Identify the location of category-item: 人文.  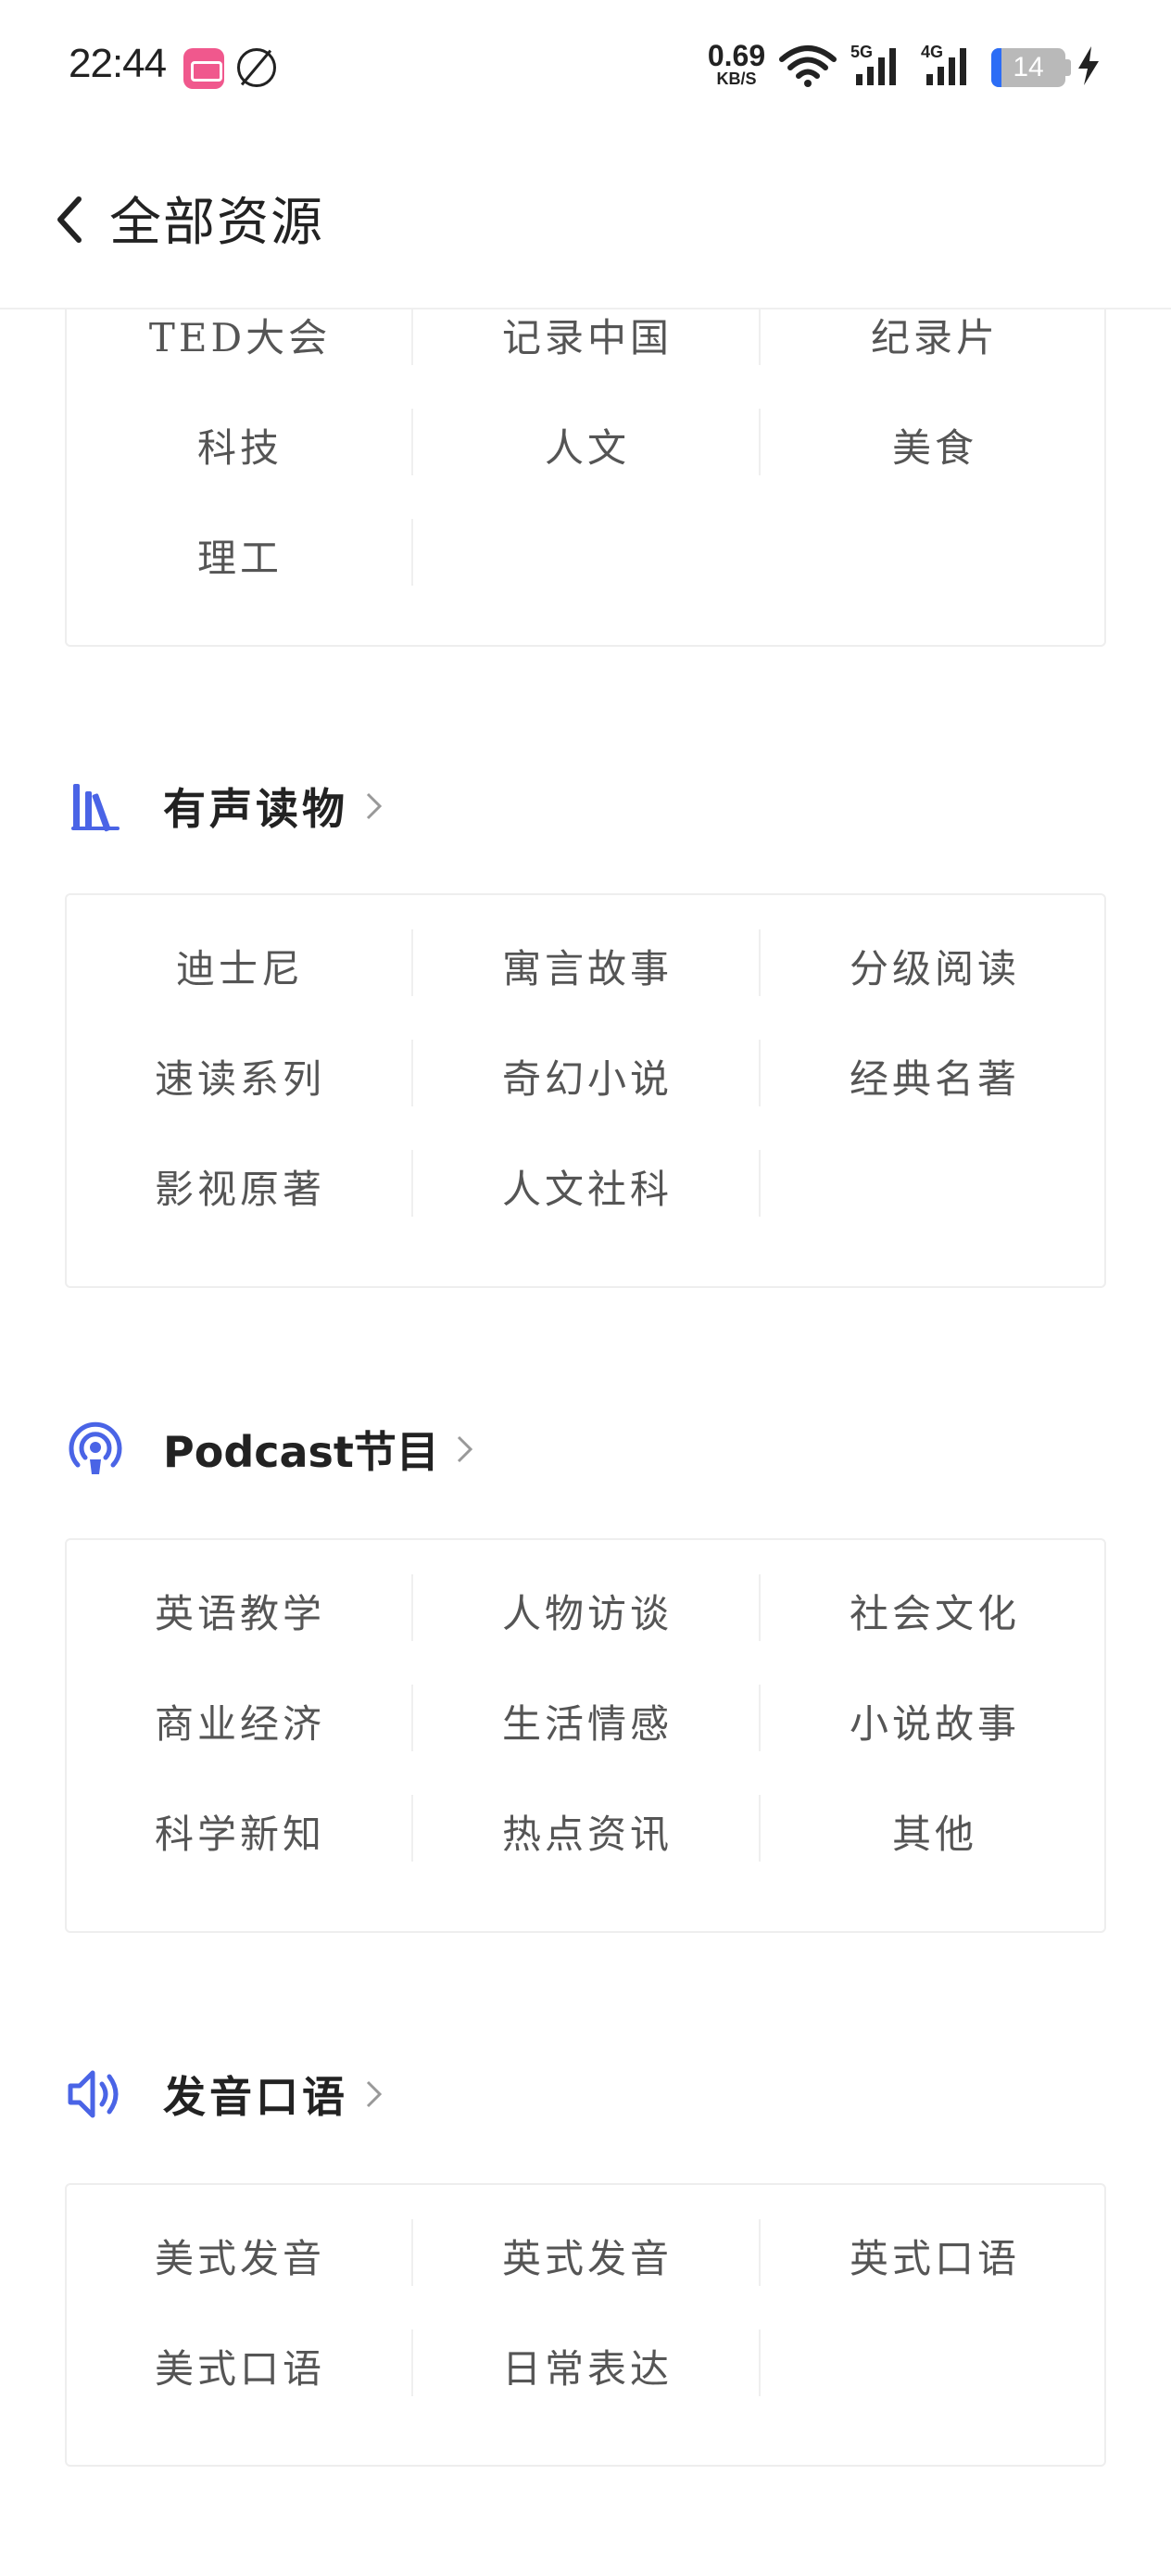
(588, 445).